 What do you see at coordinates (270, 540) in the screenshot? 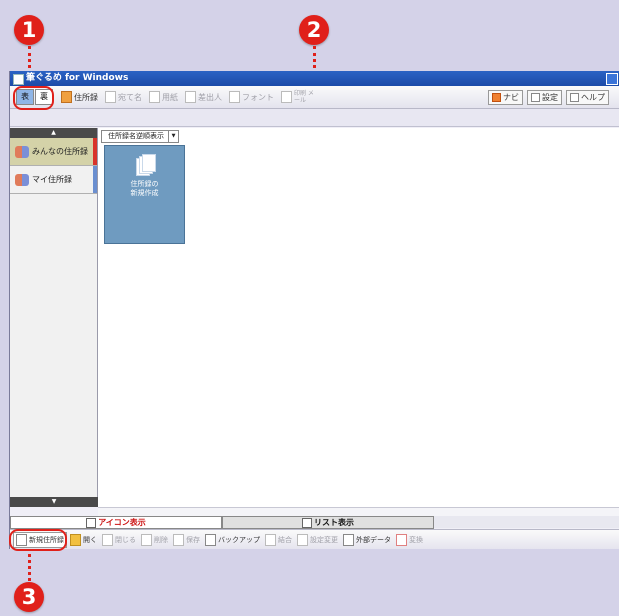
I see `merge-icon` at bounding box center [270, 540].